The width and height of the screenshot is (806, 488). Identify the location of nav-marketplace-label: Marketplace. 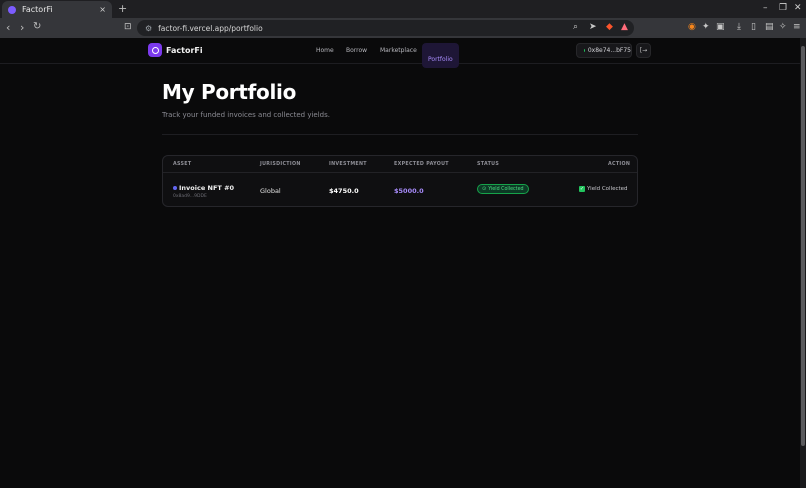
(398, 50).